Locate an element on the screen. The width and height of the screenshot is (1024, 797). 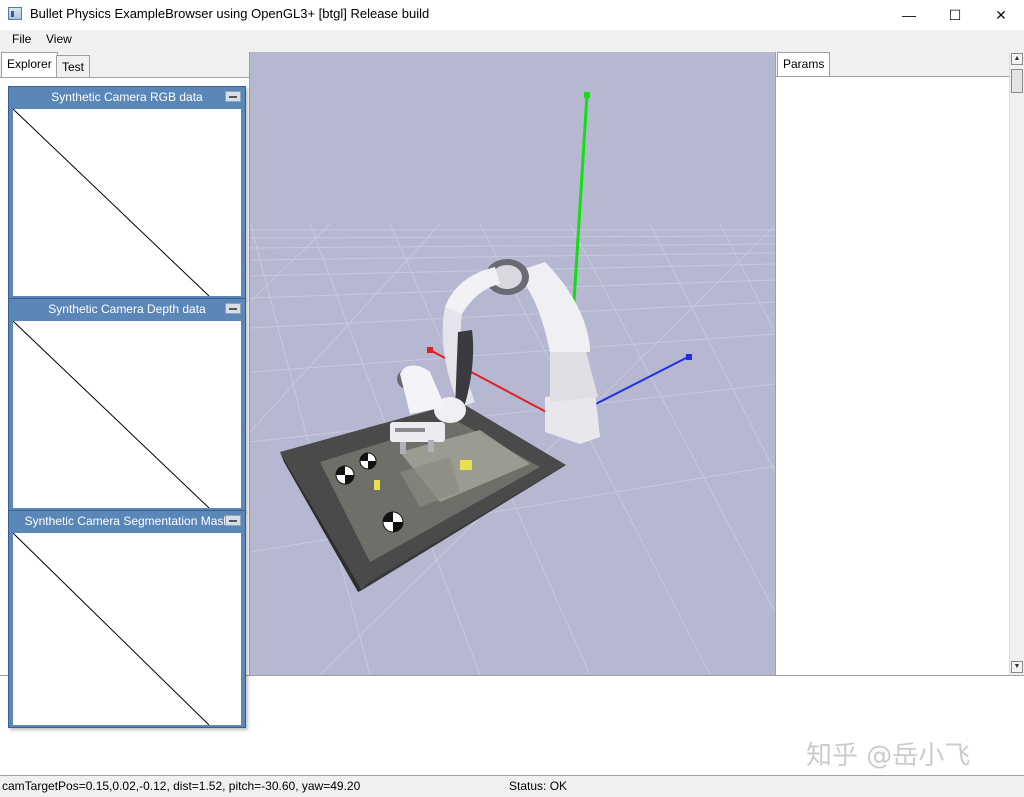
watermark: 知乎 @岳小飞 is located at coordinates (888, 756).